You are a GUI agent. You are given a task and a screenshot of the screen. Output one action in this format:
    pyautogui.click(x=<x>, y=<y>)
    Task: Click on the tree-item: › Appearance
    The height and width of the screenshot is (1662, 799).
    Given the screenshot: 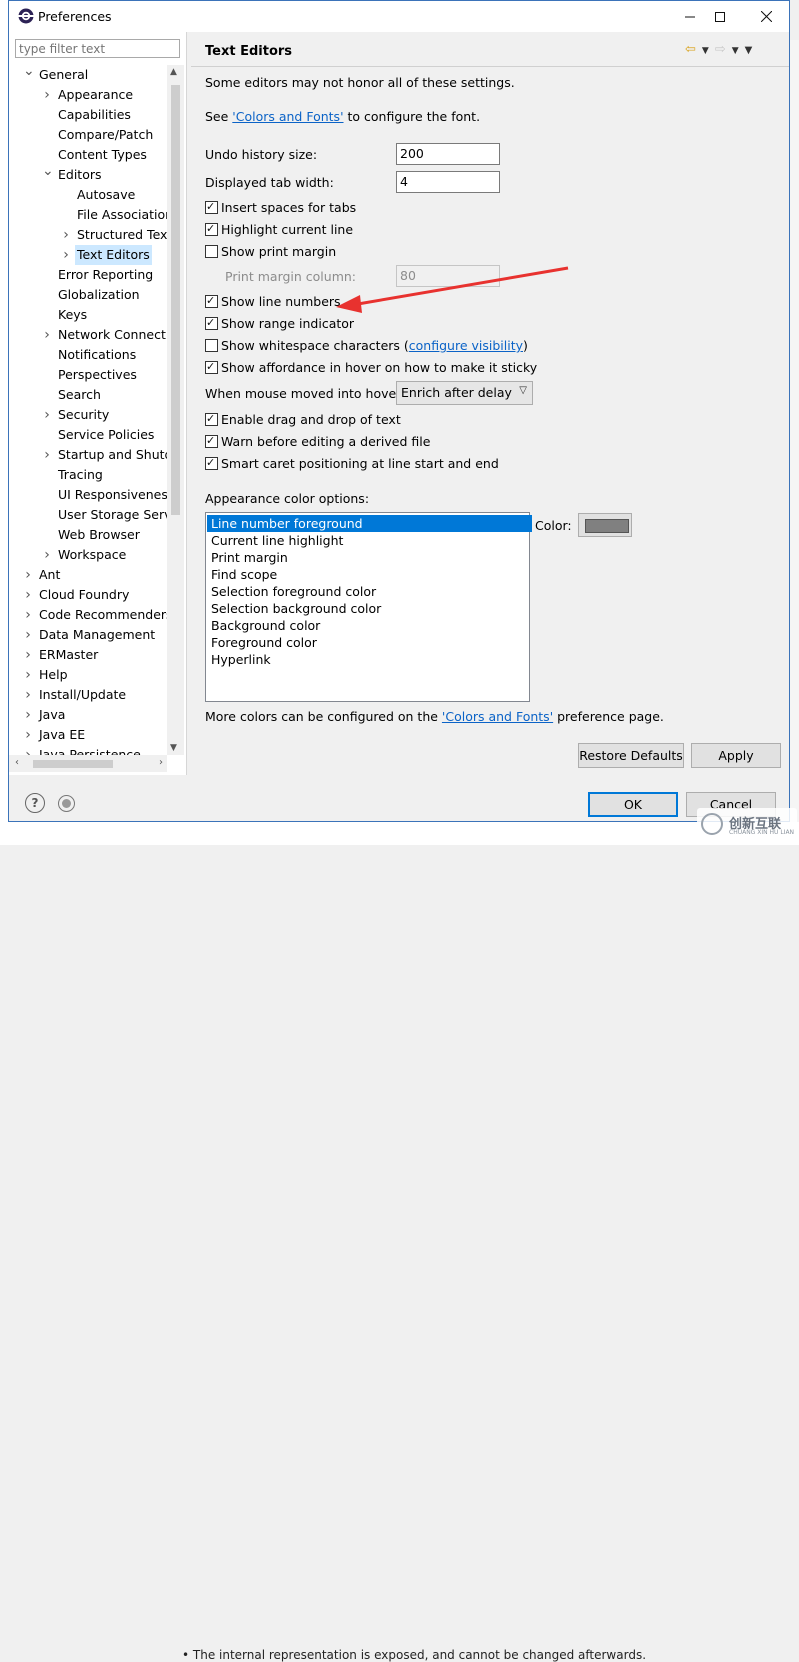 What is the action you would take?
    pyautogui.click(x=88, y=95)
    